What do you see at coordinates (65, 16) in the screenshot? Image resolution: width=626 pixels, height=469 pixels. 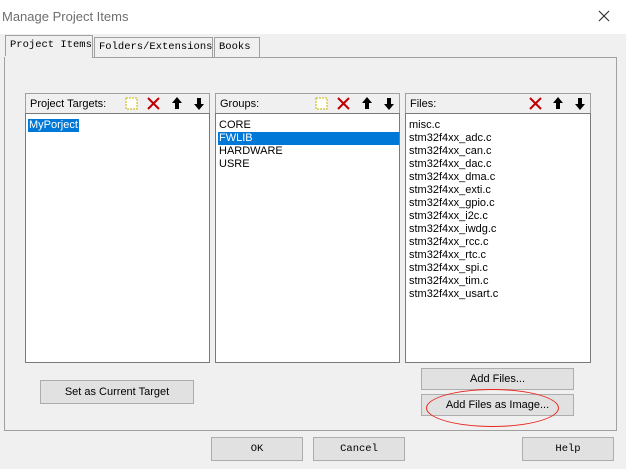 I see `window-title: Manage Project Items` at bounding box center [65, 16].